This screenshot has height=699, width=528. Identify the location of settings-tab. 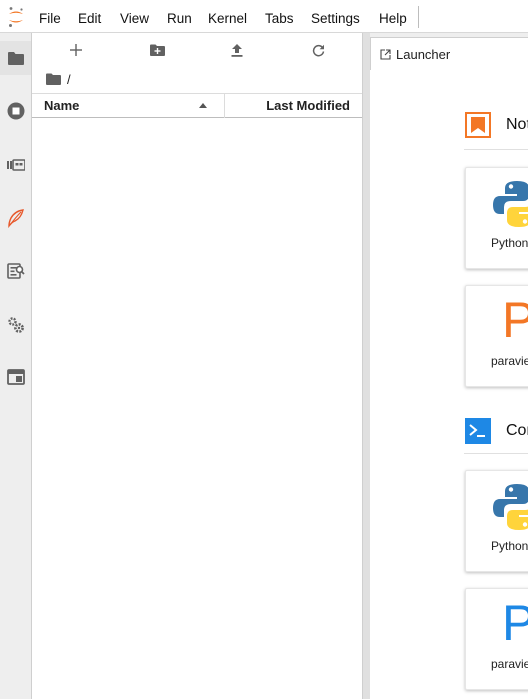
(15, 325).